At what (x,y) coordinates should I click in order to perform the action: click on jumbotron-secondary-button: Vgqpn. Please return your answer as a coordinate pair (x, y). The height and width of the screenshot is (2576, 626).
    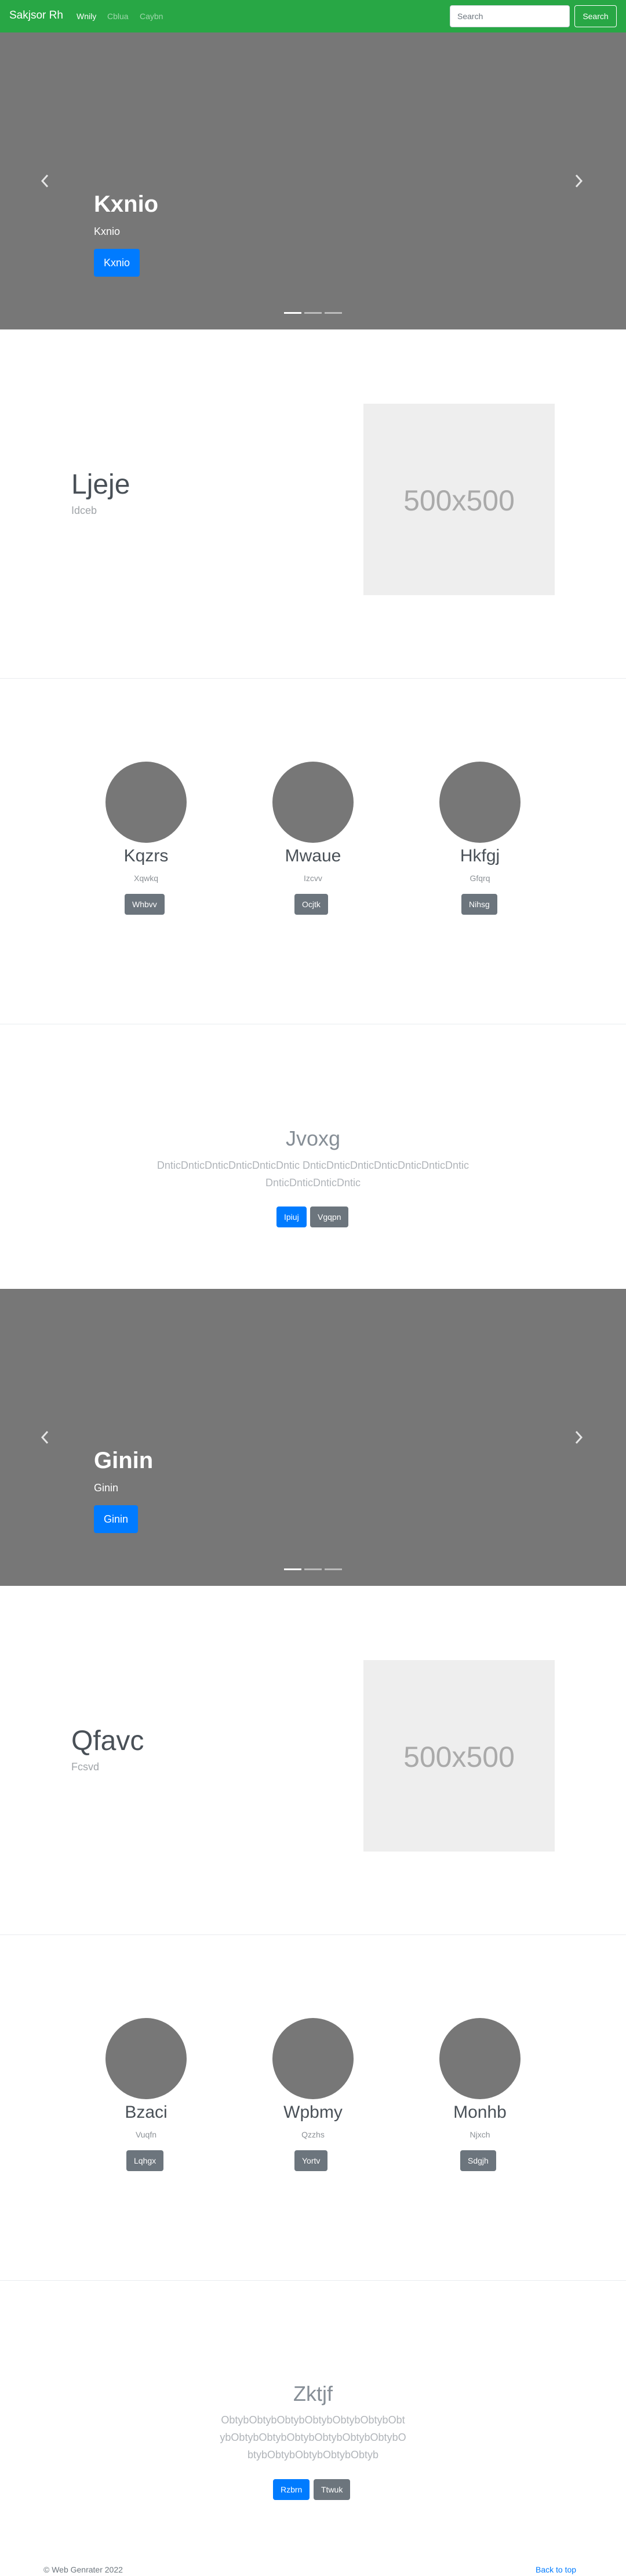
    Looking at the image, I should click on (329, 1217).